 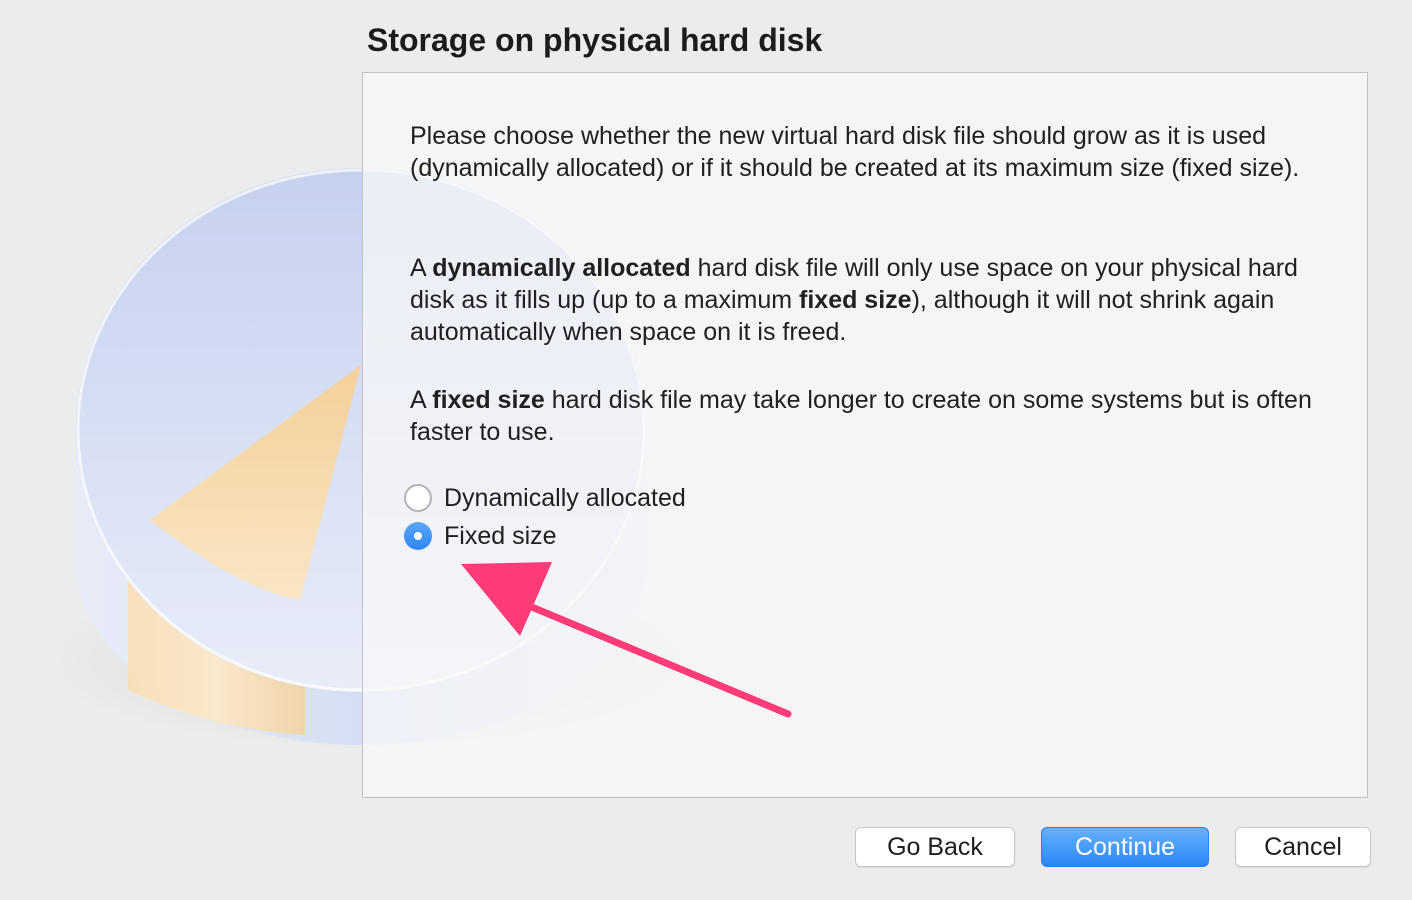 I want to click on para3-prefix: A, so click(x=421, y=400).